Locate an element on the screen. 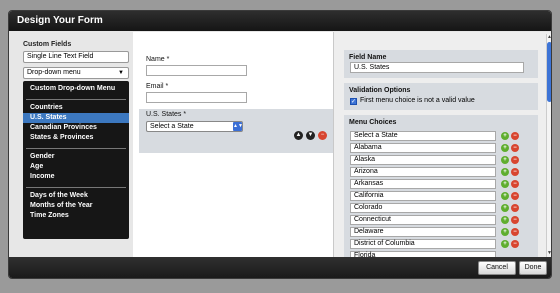  field-type-dropdown: Drop-down menu ▼ is located at coordinates (76, 73).